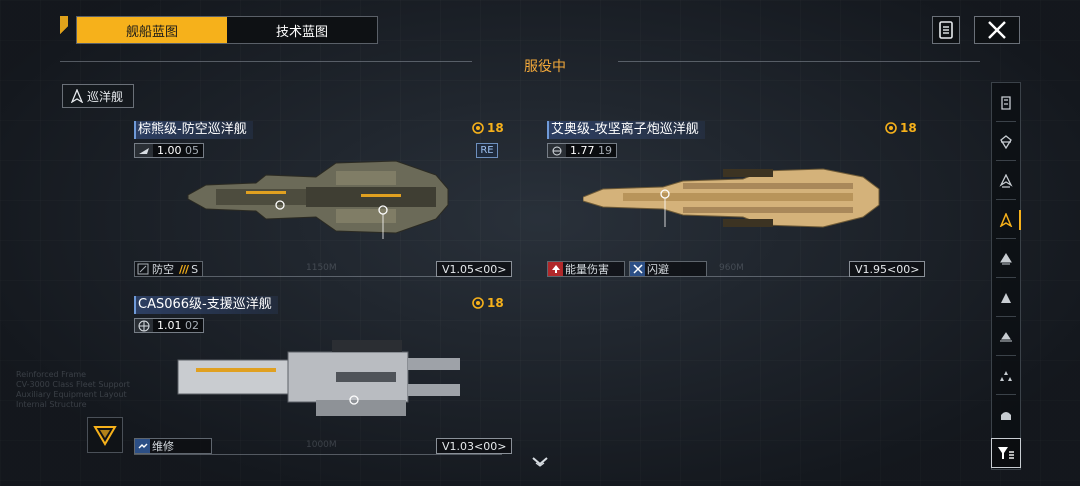  I want to click on anti-air-icon, so click(142, 269).